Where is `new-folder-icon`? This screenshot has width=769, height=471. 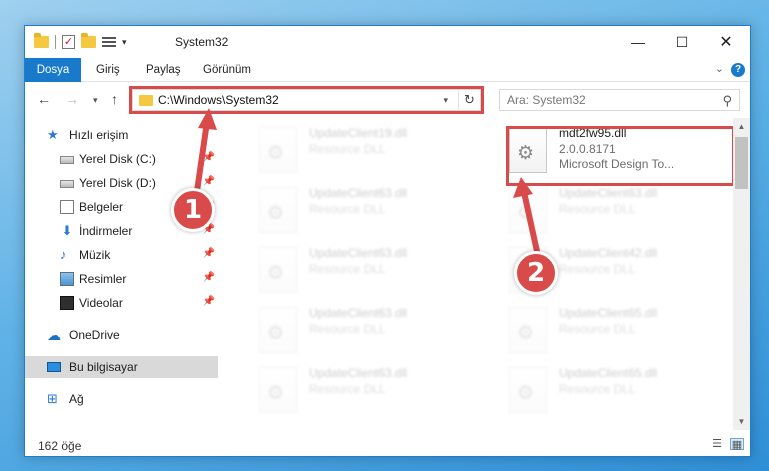 new-folder-icon is located at coordinates (88, 40).